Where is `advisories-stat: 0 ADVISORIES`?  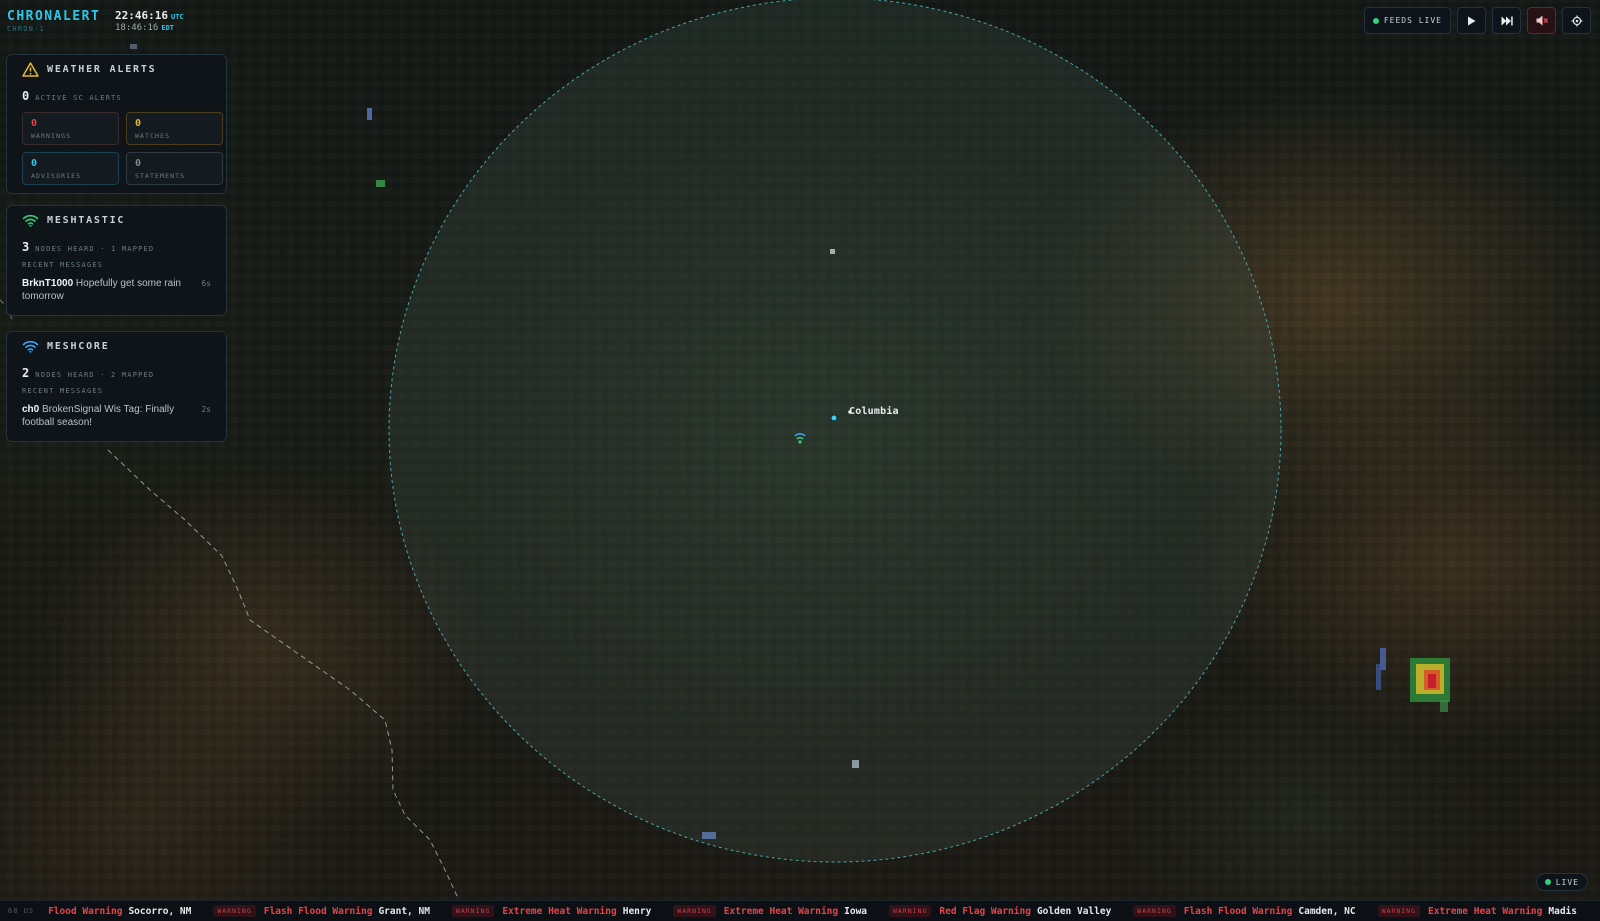 advisories-stat: 0 ADVISORIES is located at coordinates (70, 168).